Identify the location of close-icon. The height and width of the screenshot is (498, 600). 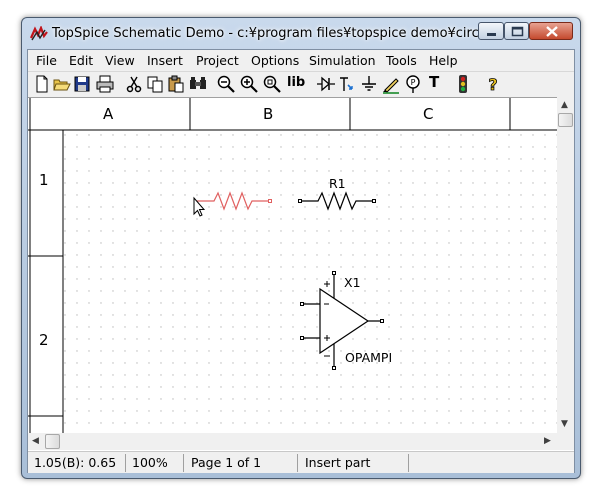
(552, 31).